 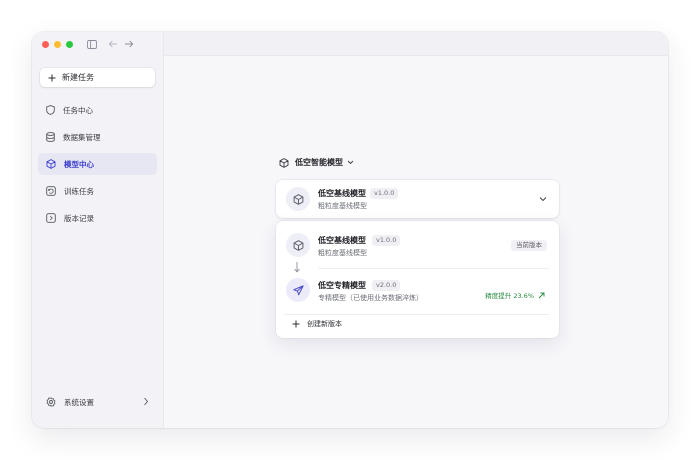 I want to click on version-description: 粗粒度基线模型, so click(x=342, y=253).